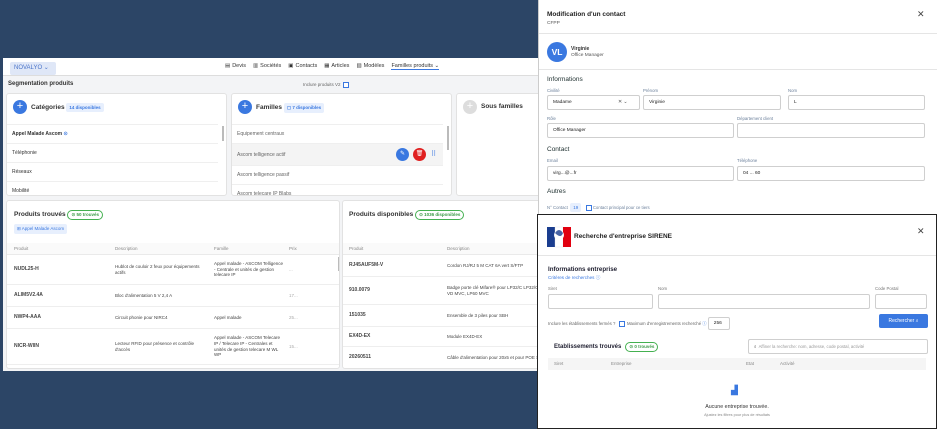 Image resolution: width=937 pixels, height=429 pixels. I want to click on count-text: 50 trouvés, so click(88, 214).